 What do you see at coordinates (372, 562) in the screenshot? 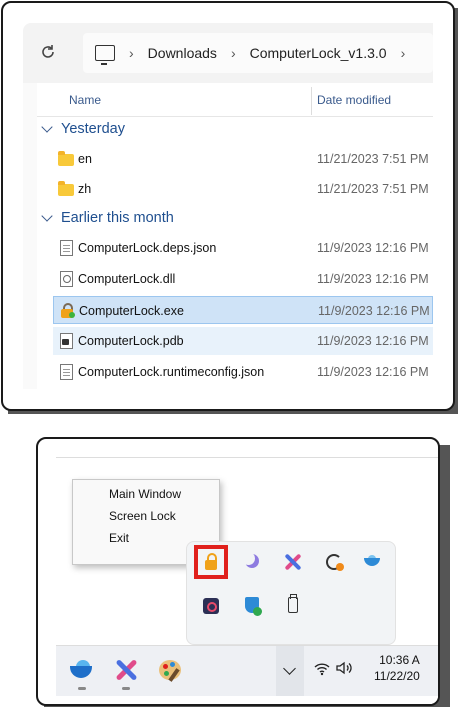
I see `bird-icon` at bounding box center [372, 562].